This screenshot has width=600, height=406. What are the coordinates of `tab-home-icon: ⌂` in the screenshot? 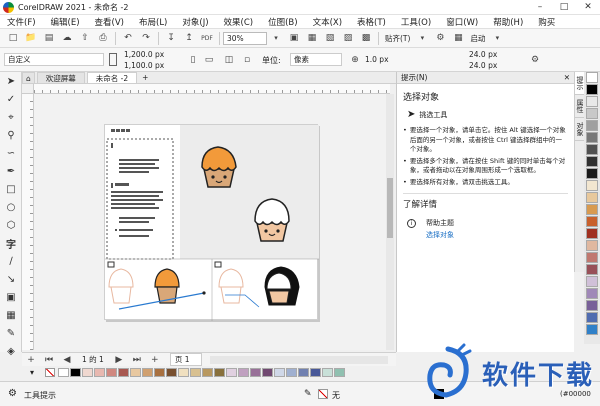 It's located at (28, 77).